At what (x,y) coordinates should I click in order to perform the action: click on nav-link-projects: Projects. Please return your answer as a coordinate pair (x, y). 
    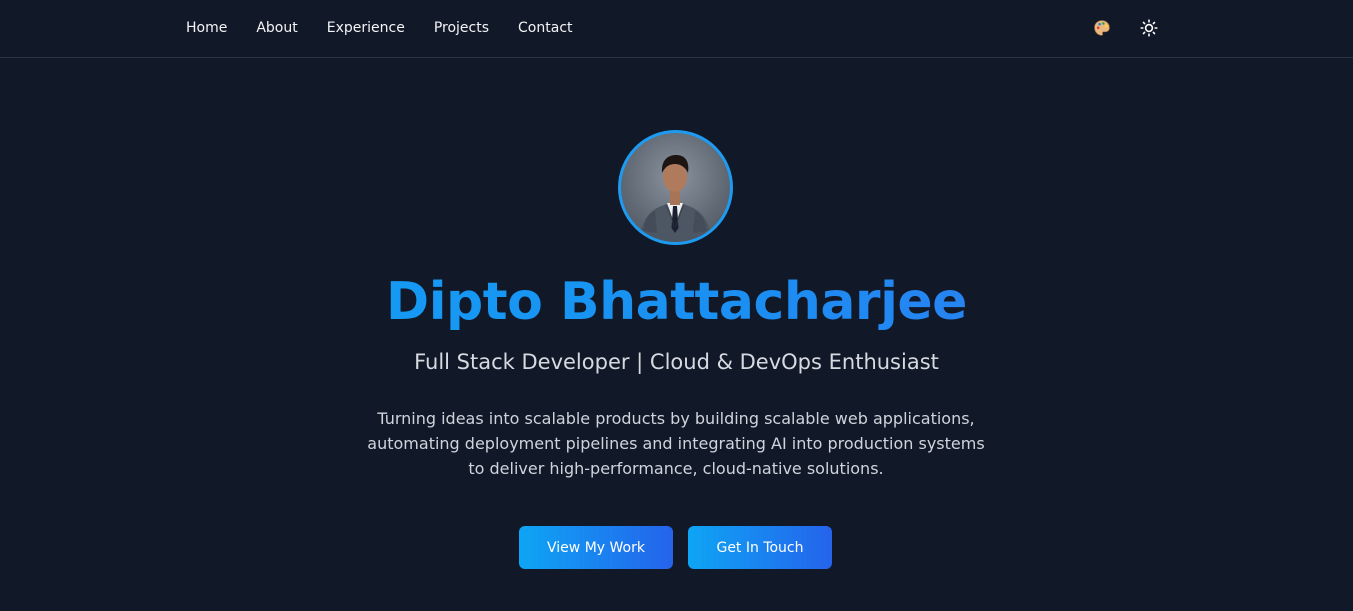
    Looking at the image, I should click on (461, 28).